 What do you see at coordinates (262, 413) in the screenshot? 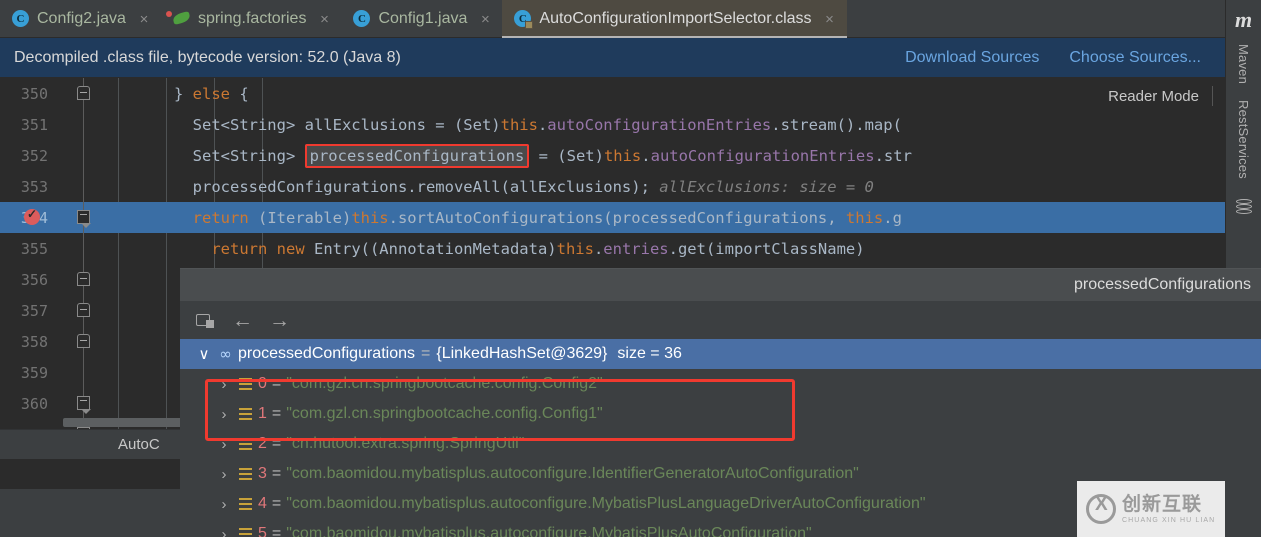
I see `item-index: 1` at bounding box center [262, 413].